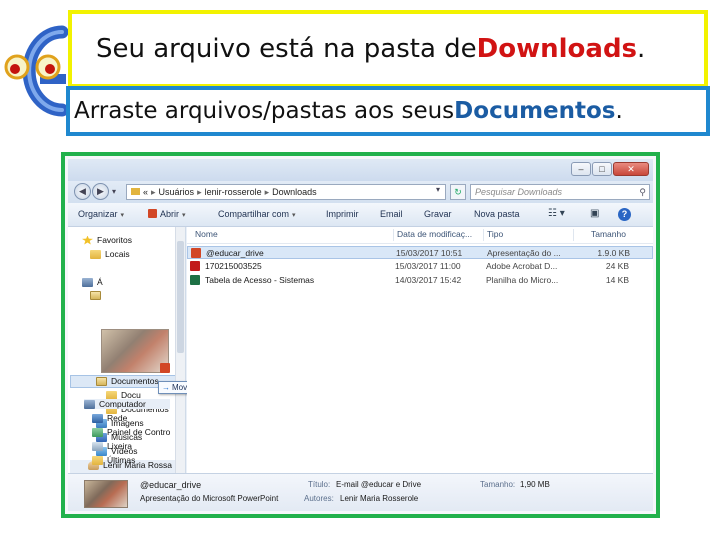 The image size is (720, 540). What do you see at coordinates (319, 484) in the screenshot?
I see `details-title-label: Título:` at bounding box center [319, 484].